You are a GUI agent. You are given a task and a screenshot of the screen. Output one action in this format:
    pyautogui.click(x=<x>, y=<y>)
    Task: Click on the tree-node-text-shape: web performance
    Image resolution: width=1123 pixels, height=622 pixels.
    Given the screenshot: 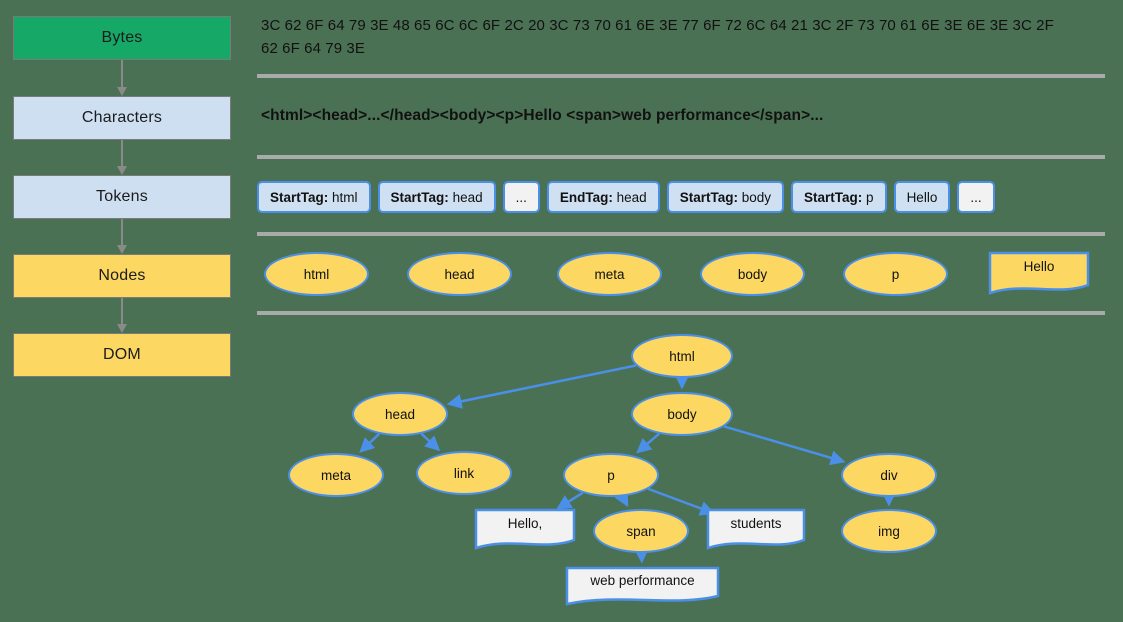 What is the action you would take?
    pyautogui.click(x=642, y=586)
    